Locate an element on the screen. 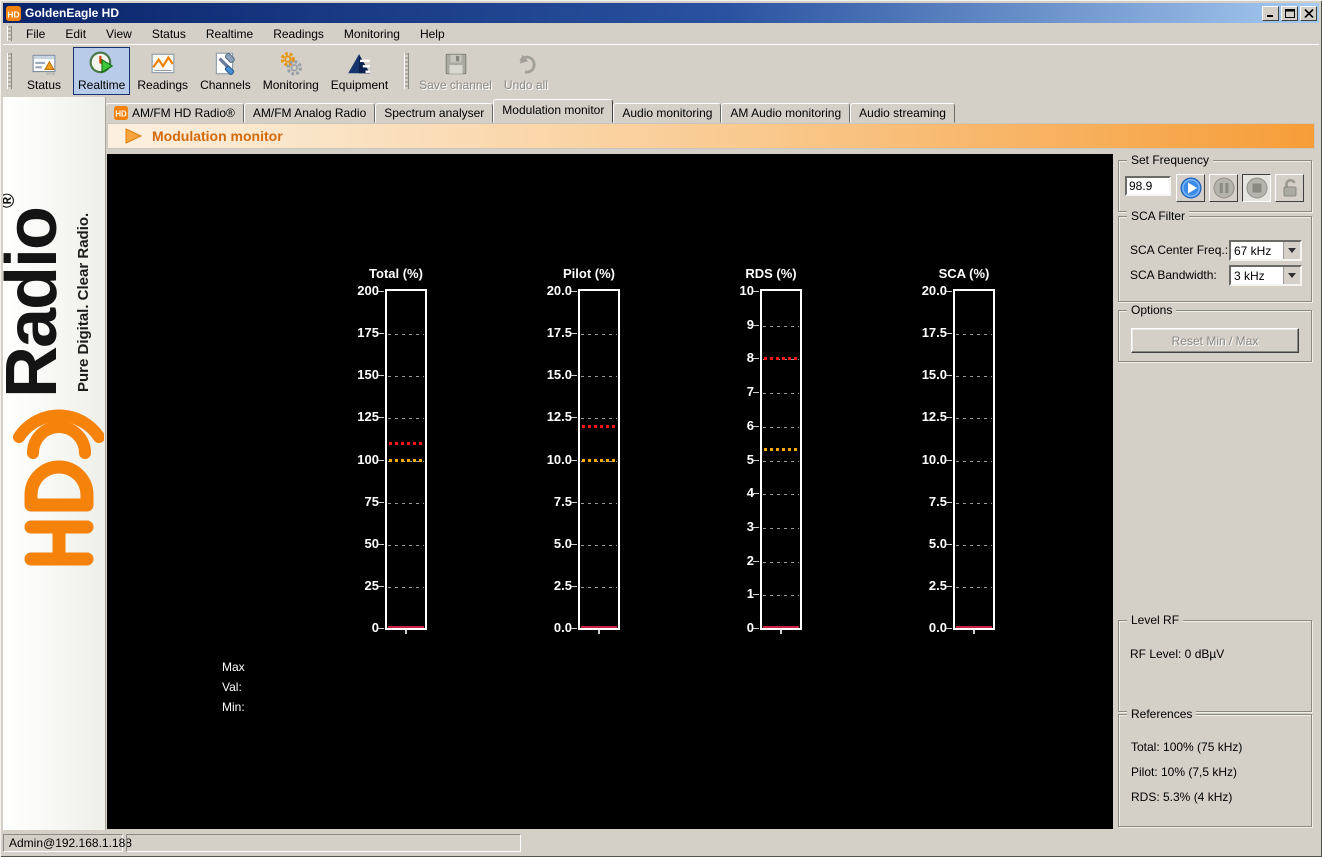 This screenshot has width=1322, height=857. tab-am-audio-monitoring: AM Audio monitoring is located at coordinates (786, 113).